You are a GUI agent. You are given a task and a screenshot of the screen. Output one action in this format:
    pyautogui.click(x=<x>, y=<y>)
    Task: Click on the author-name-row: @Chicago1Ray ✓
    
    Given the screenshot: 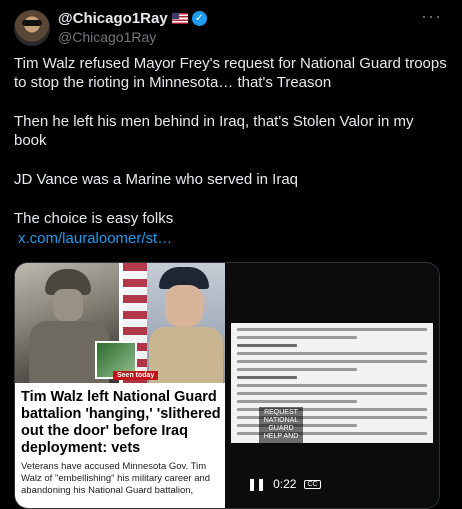 What is the action you would take?
    pyautogui.click(x=132, y=18)
    